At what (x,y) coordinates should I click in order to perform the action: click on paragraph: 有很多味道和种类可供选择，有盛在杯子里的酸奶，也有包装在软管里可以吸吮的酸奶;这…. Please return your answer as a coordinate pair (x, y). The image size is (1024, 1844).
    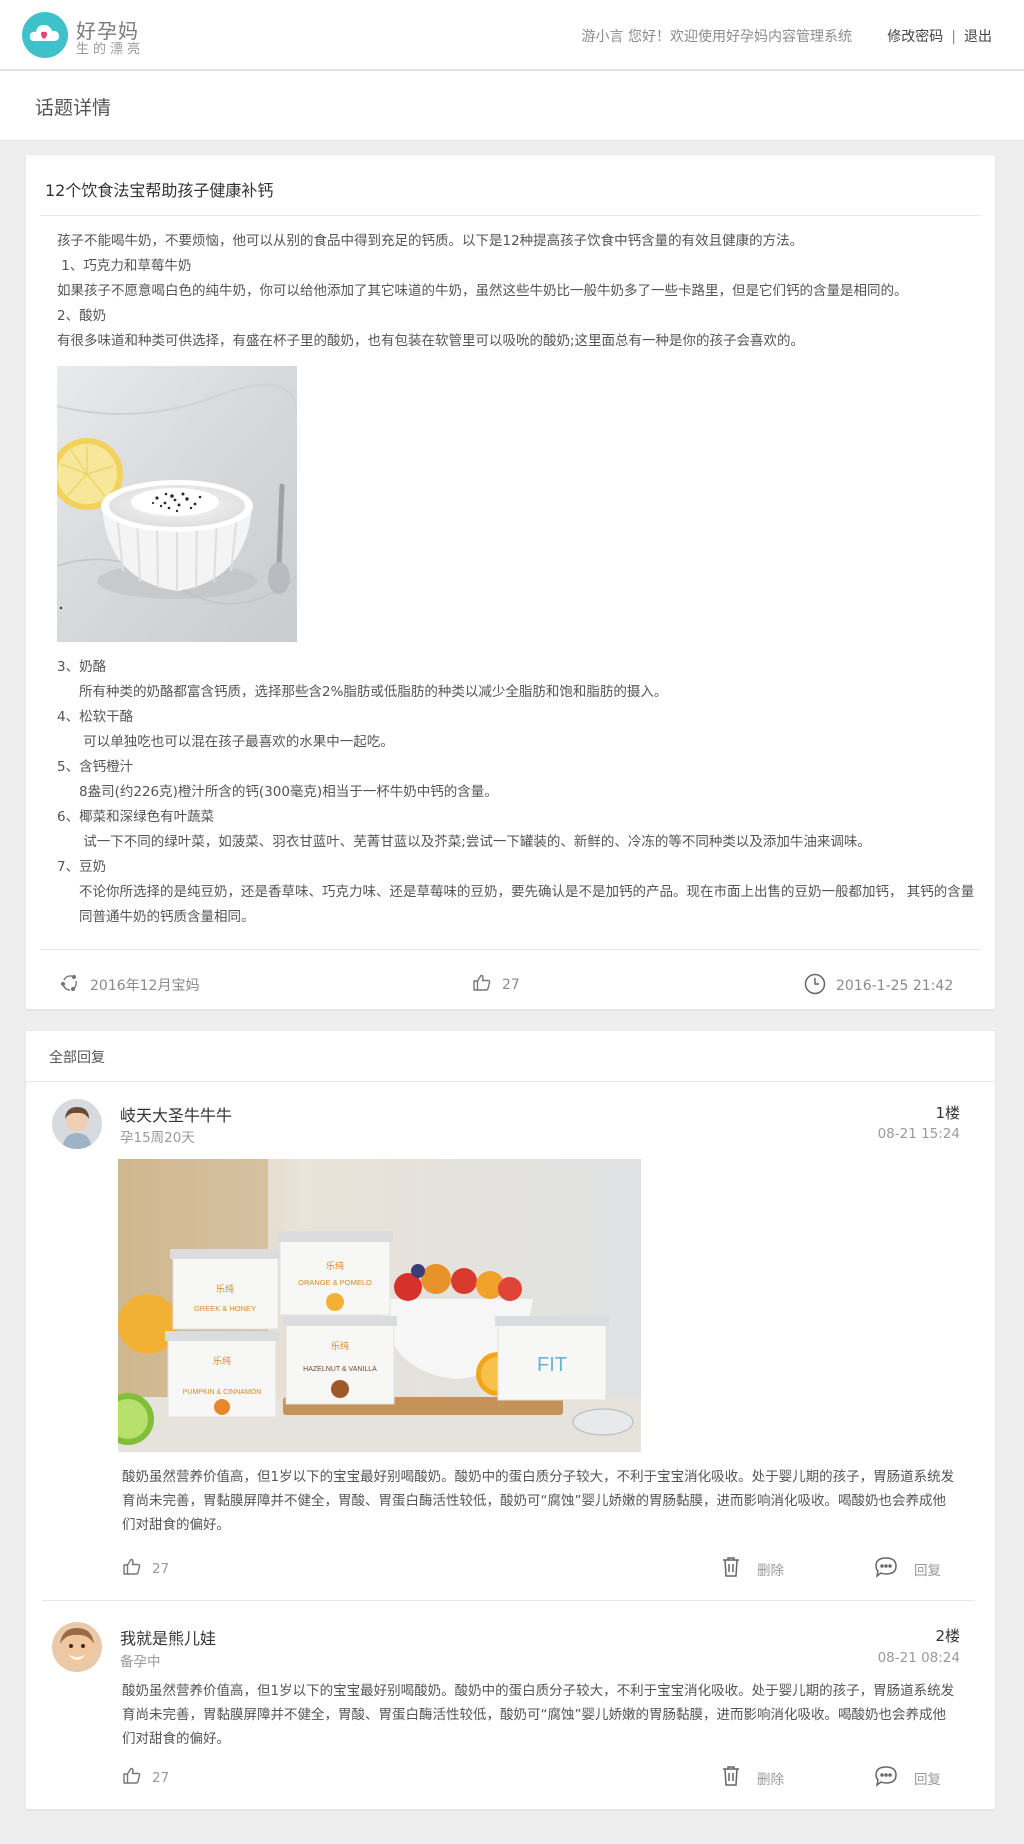
    Looking at the image, I should click on (431, 341).